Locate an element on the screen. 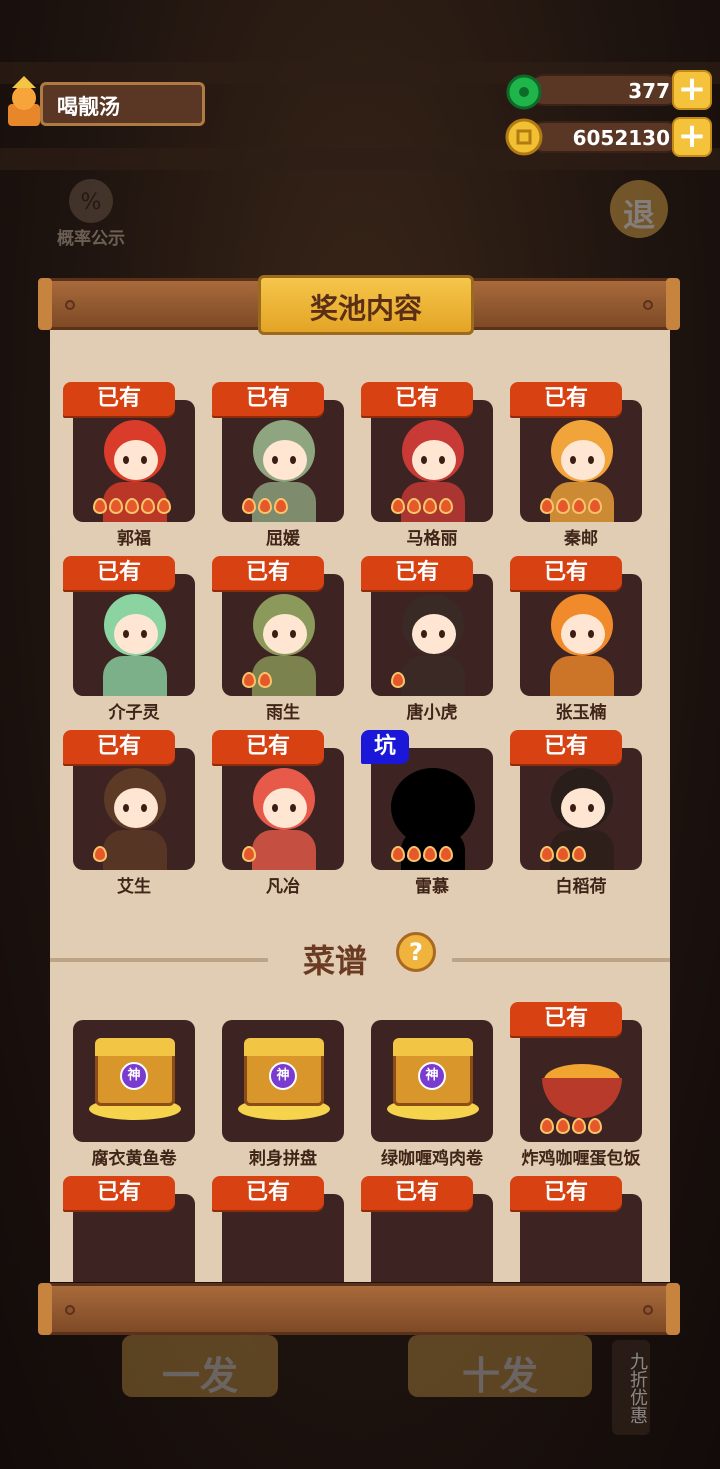 The height and width of the screenshot is (1469, 720). pit-badge: 坑 is located at coordinates (385, 747).